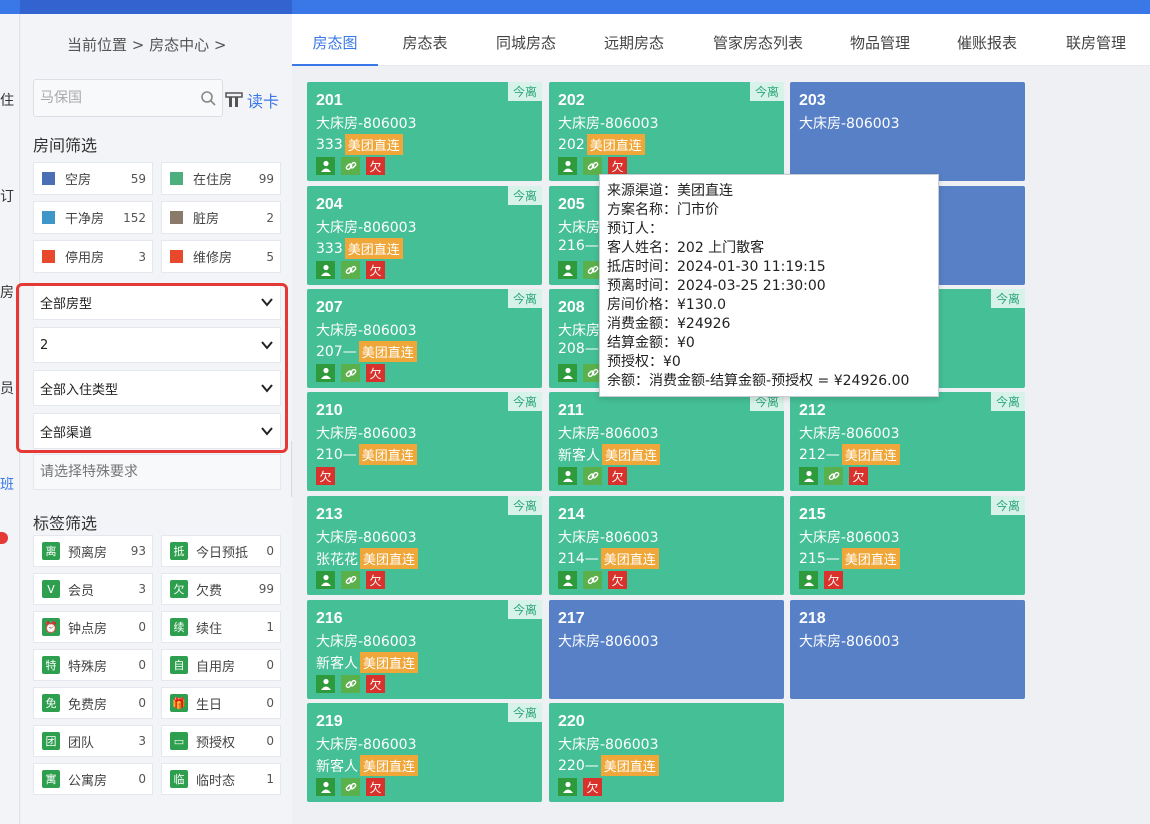 The width and height of the screenshot is (1150, 824). What do you see at coordinates (7, 100) in the screenshot?
I see `left-nav-item: 住` at bounding box center [7, 100].